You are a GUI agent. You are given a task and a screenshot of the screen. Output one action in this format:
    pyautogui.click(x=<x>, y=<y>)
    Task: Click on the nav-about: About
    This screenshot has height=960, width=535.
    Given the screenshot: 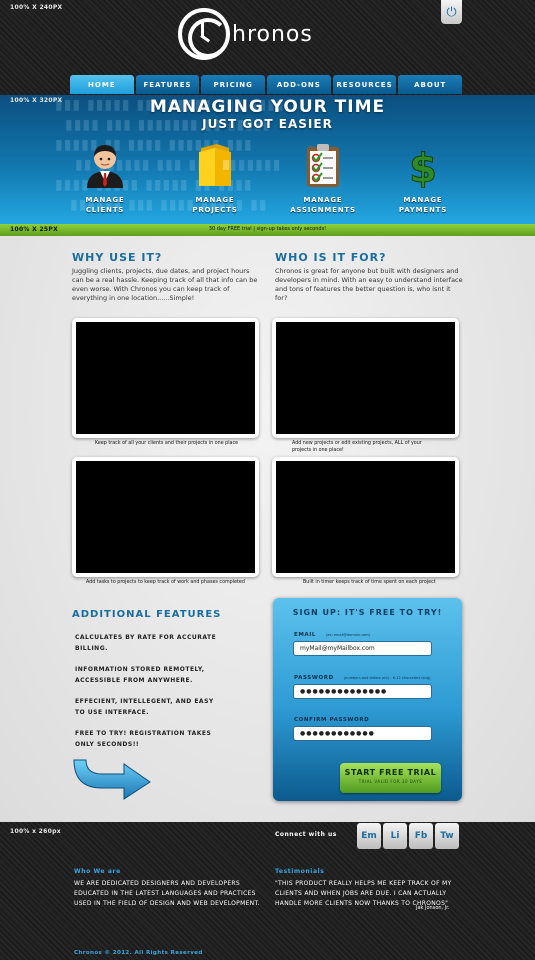 What is the action you would take?
    pyautogui.click(x=430, y=84)
    